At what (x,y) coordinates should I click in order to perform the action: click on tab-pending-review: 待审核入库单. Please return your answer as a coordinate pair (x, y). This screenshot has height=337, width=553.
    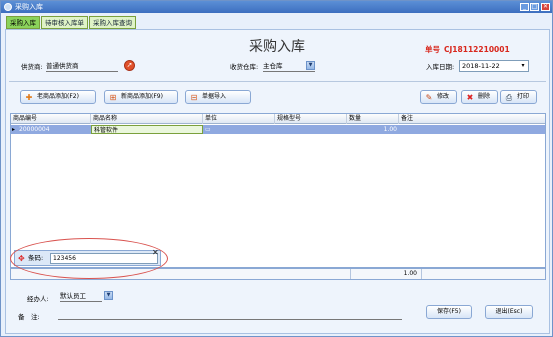
    Looking at the image, I should click on (64, 22).